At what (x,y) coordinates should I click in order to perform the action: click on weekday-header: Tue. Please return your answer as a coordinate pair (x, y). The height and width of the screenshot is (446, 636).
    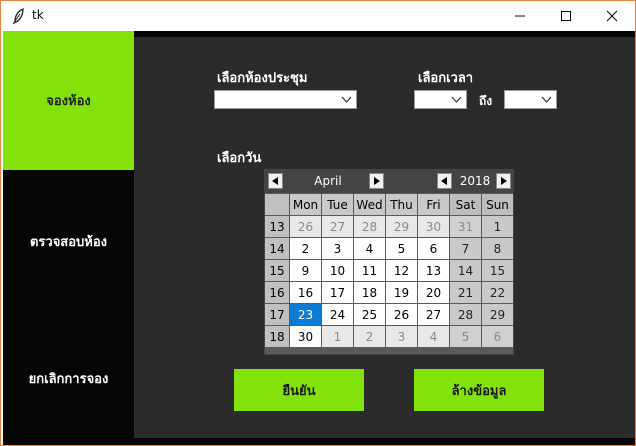
    Looking at the image, I should click on (337, 204).